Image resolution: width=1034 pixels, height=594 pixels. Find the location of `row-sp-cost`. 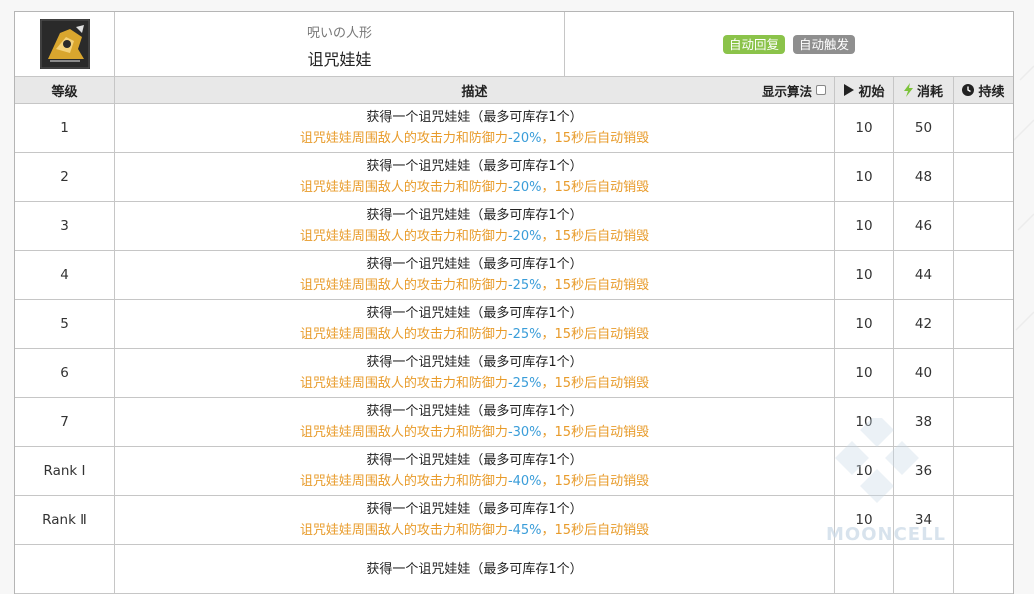

row-sp-cost is located at coordinates (924, 569).